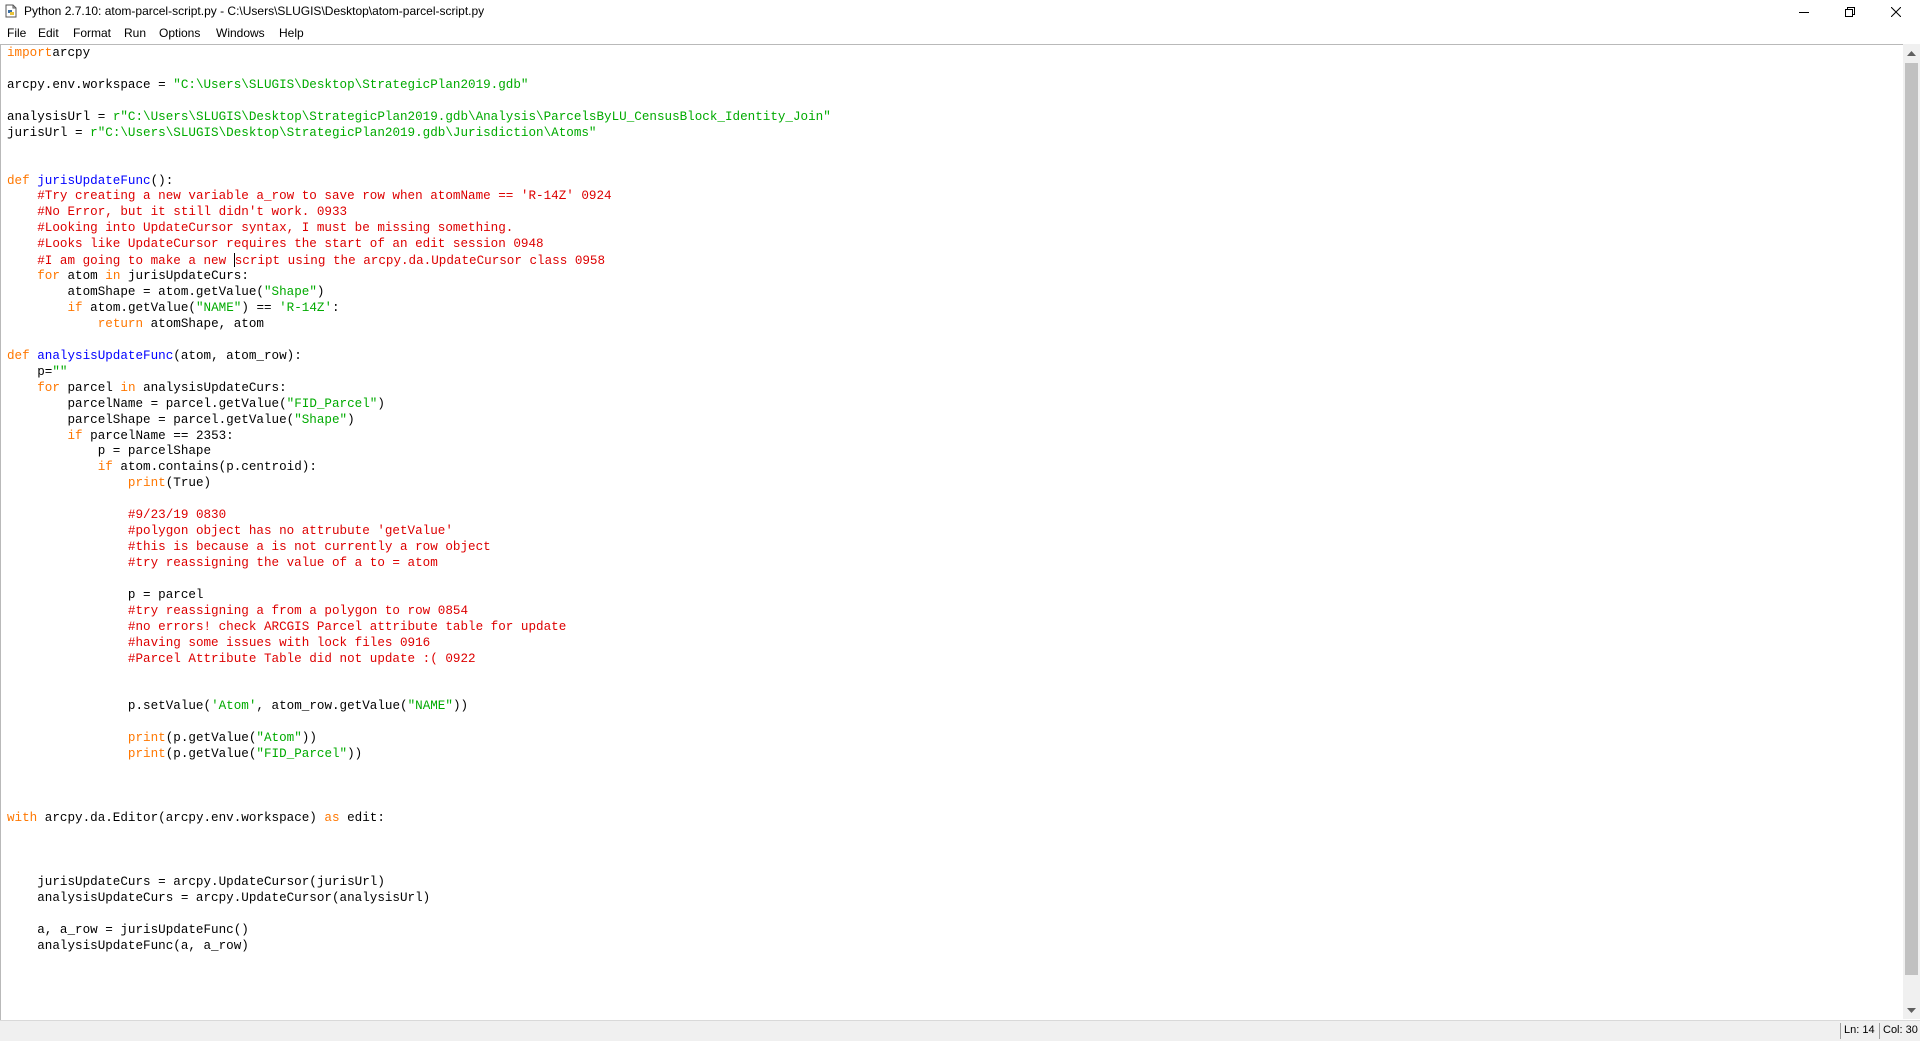 The image size is (1920, 1041). I want to click on code-line: analysisUpdateFunc(a, a_row), so click(419, 947).